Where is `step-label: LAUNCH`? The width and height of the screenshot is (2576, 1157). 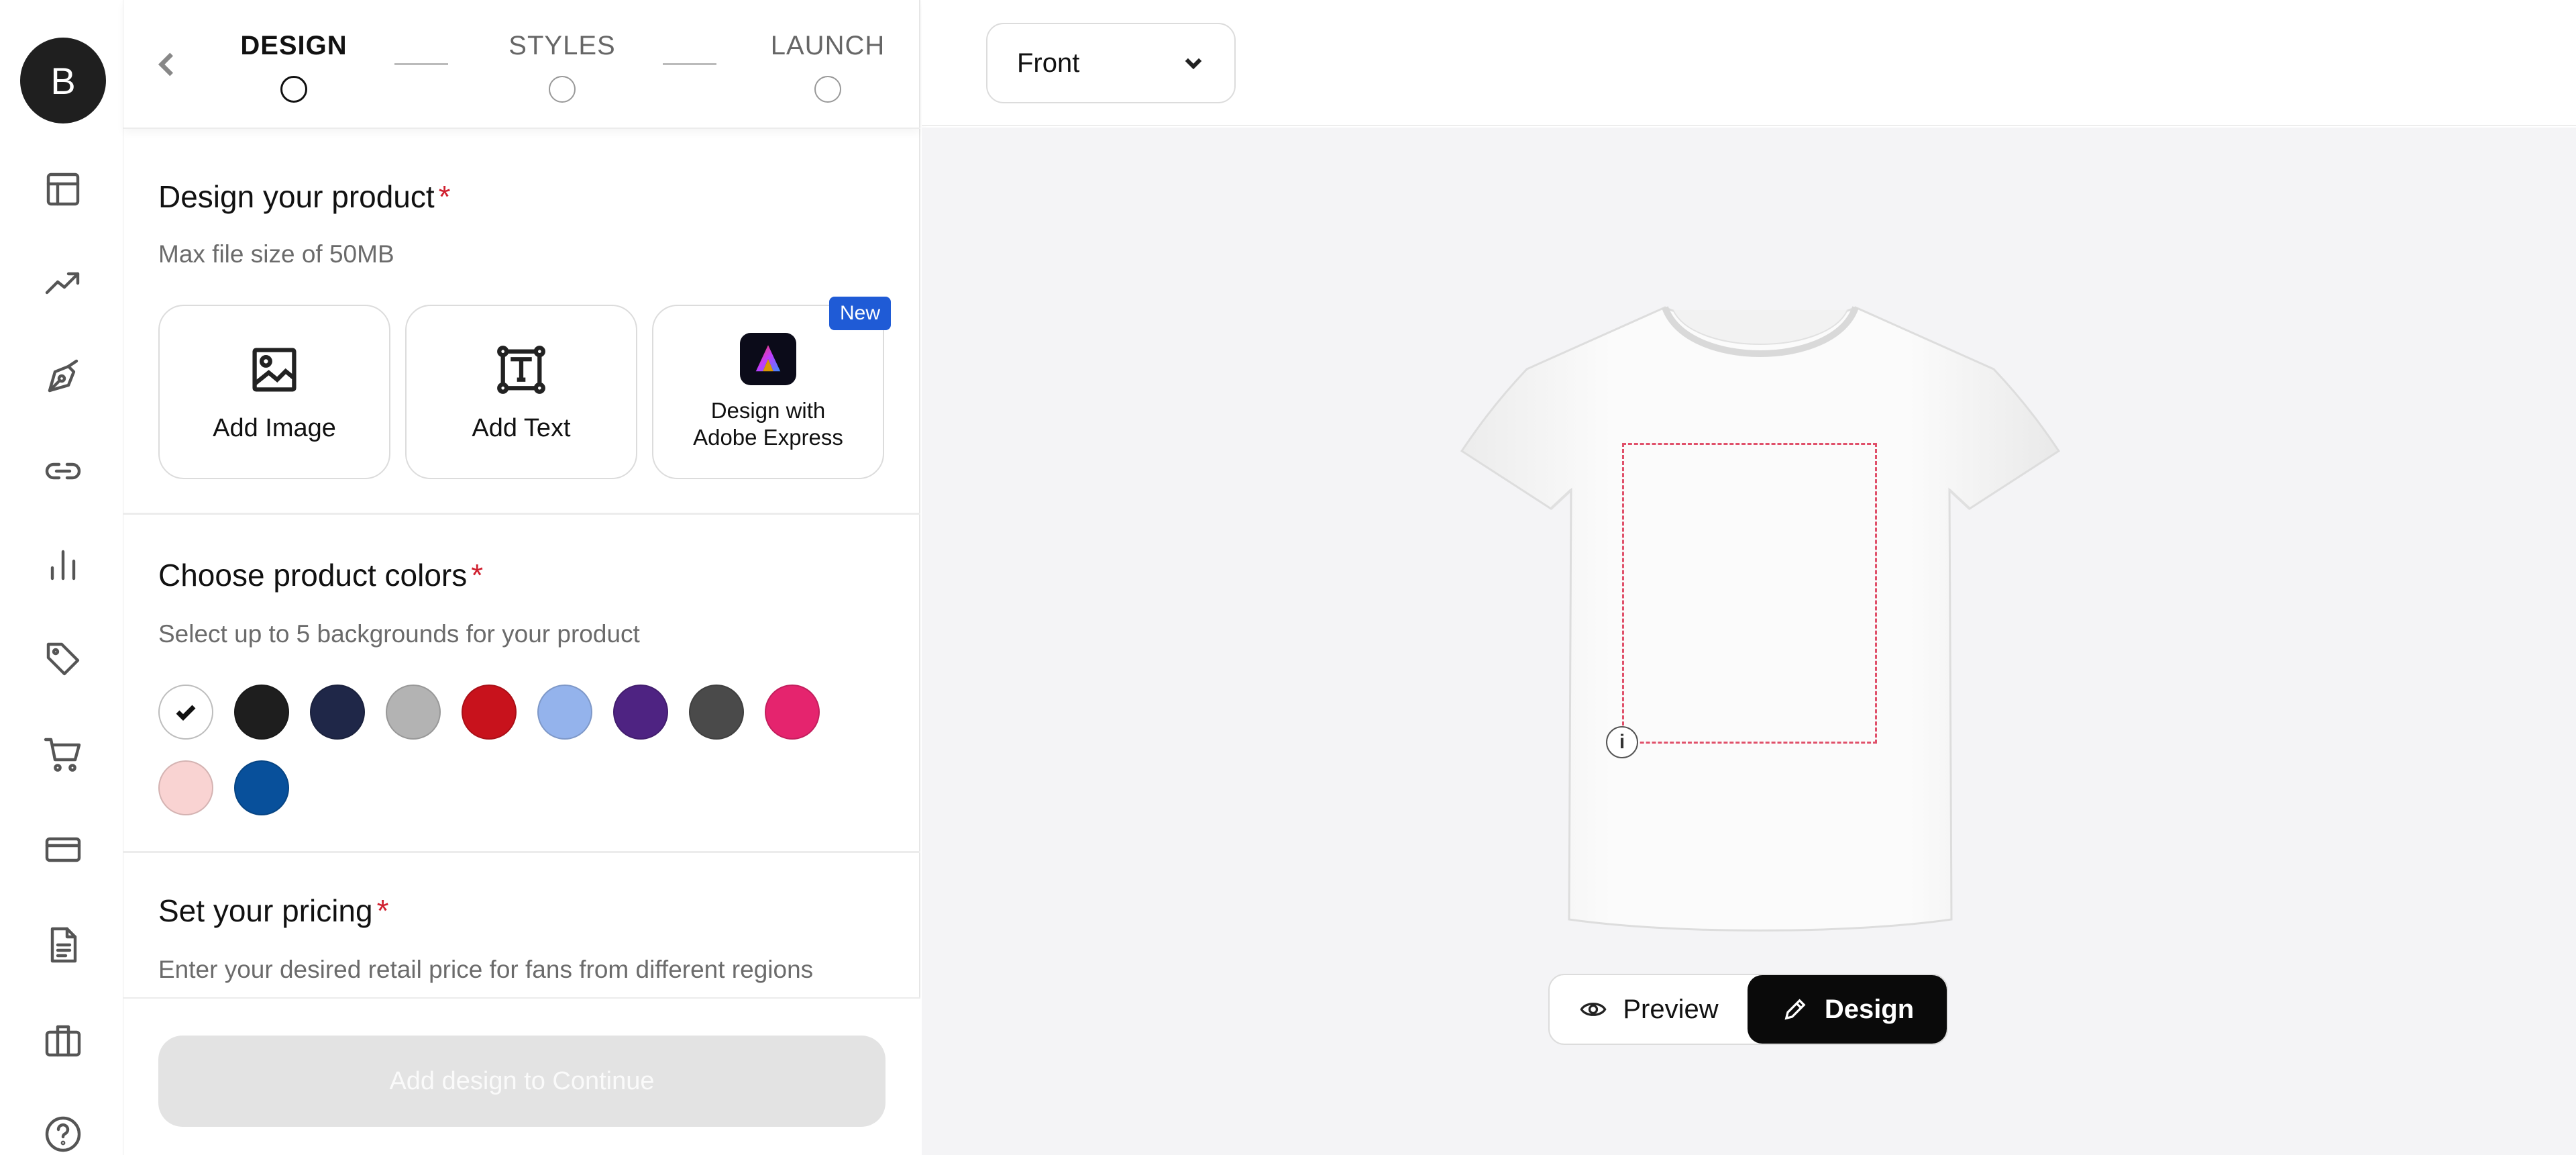
step-label: LAUNCH is located at coordinates (827, 45).